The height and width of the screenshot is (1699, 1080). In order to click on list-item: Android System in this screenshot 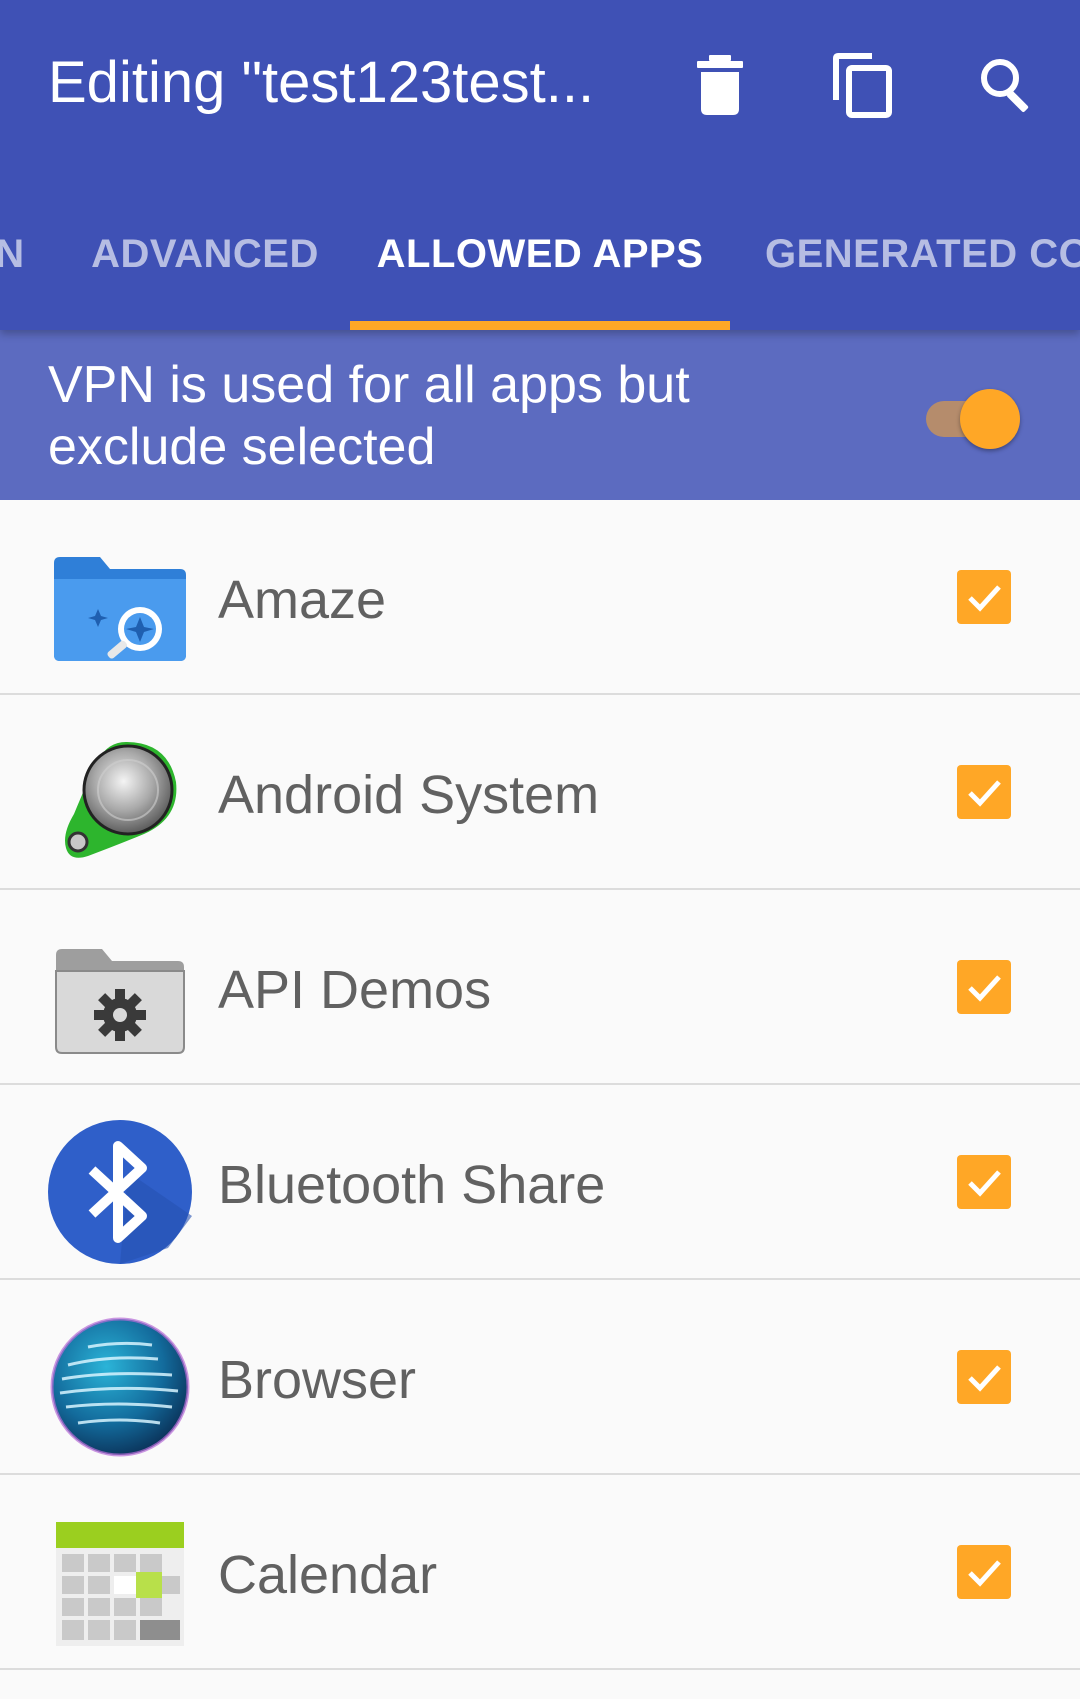, I will do `click(540, 792)`.